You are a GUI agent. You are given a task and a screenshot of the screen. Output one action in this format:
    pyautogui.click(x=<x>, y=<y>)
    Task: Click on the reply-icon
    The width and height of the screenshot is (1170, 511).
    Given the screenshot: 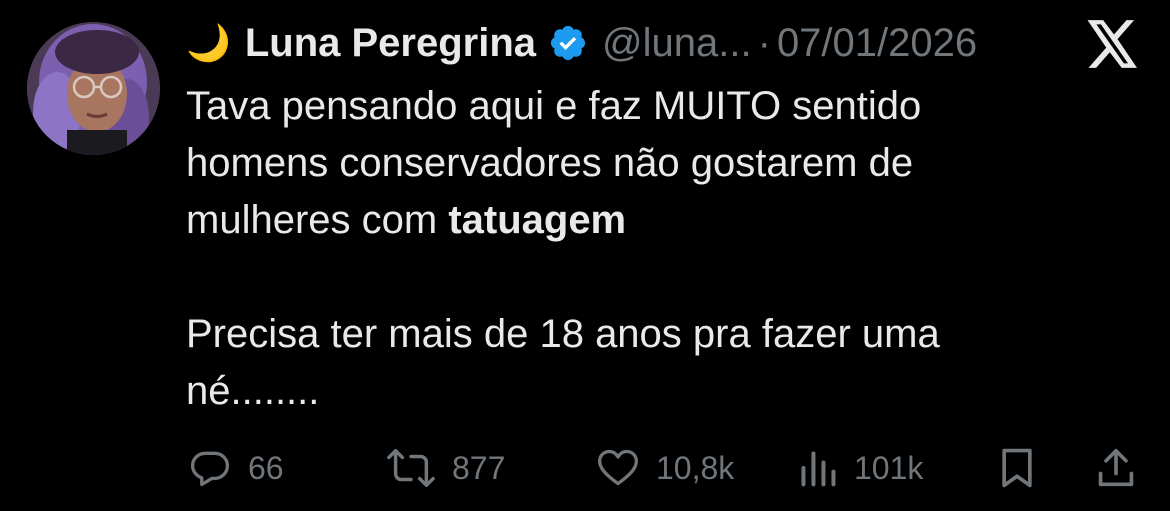 What is the action you would take?
    pyautogui.click(x=210, y=469)
    